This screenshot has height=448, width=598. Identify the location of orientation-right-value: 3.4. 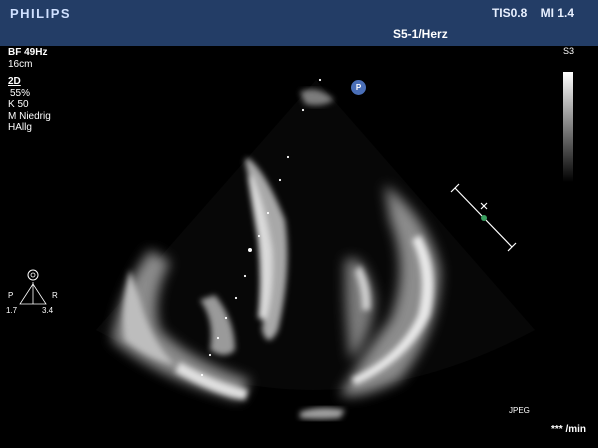
(48, 310).